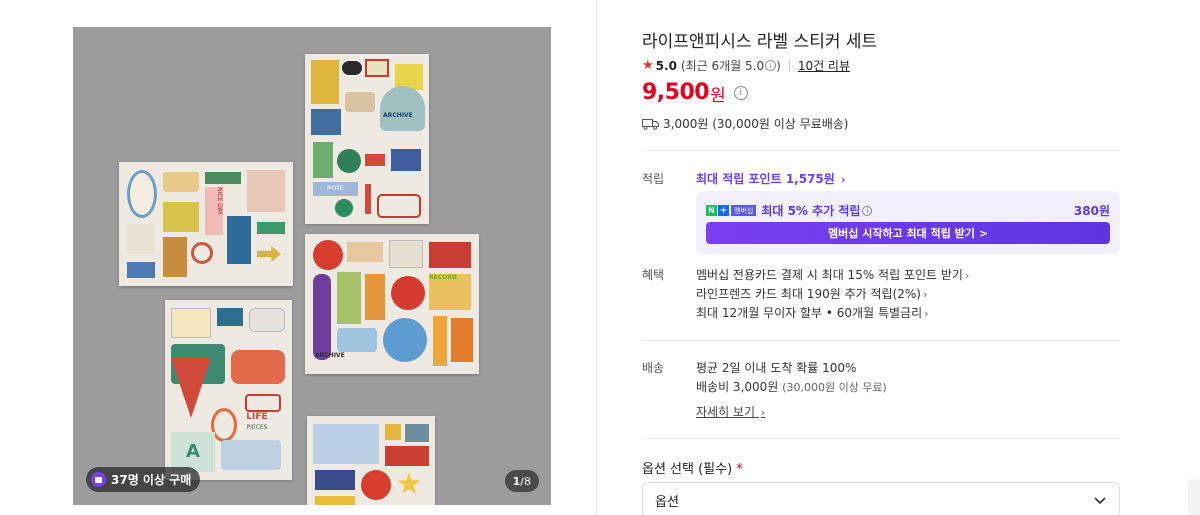  I want to click on shipping-summary: 3,000원 (30,000원 이상 무료배송), so click(745, 123).